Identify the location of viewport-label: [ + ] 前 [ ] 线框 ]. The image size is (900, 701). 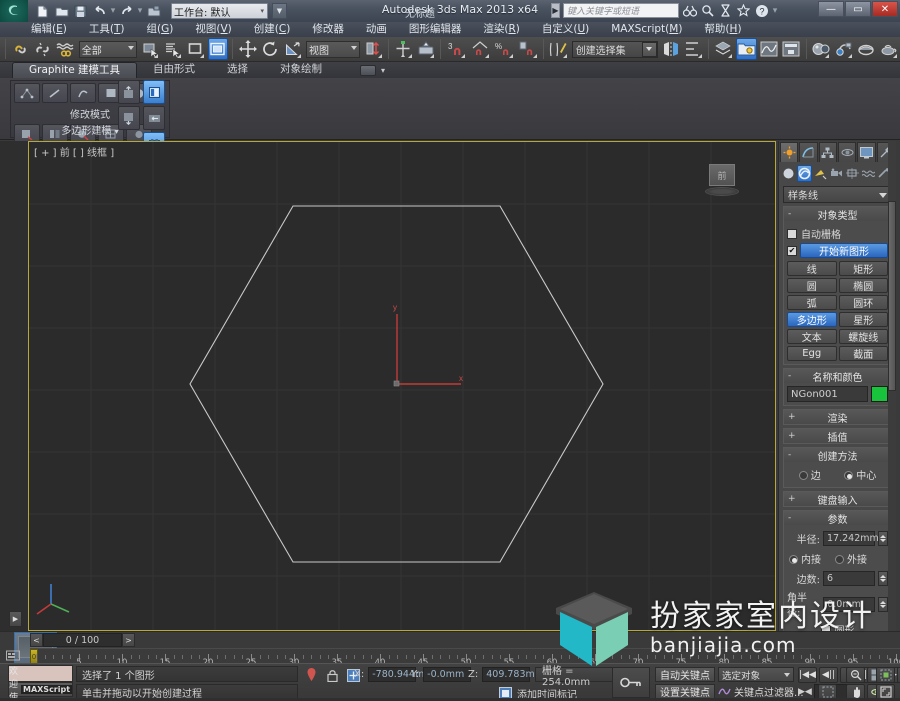
(74, 151).